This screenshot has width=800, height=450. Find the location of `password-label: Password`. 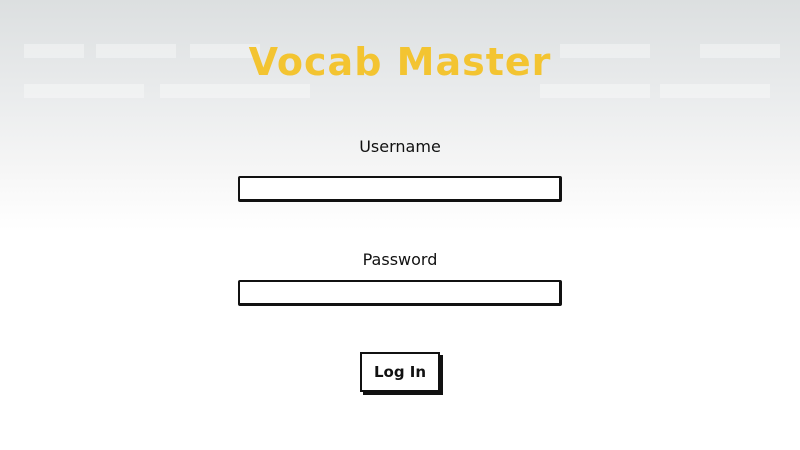

password-label: Password is located at coordinates (400, 259).